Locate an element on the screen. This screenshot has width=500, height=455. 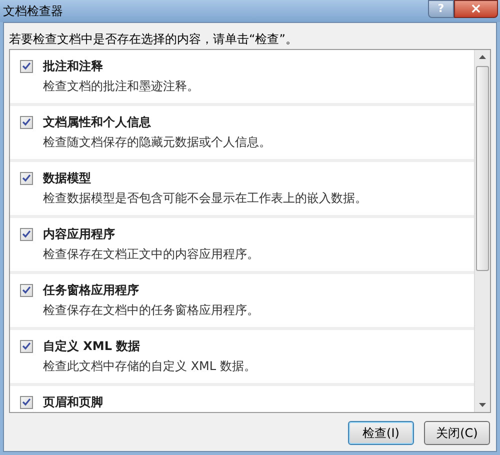
option-description: 检查随文档保存的隐藏元数据或个人信息。 is located at coordinates (157, 142).